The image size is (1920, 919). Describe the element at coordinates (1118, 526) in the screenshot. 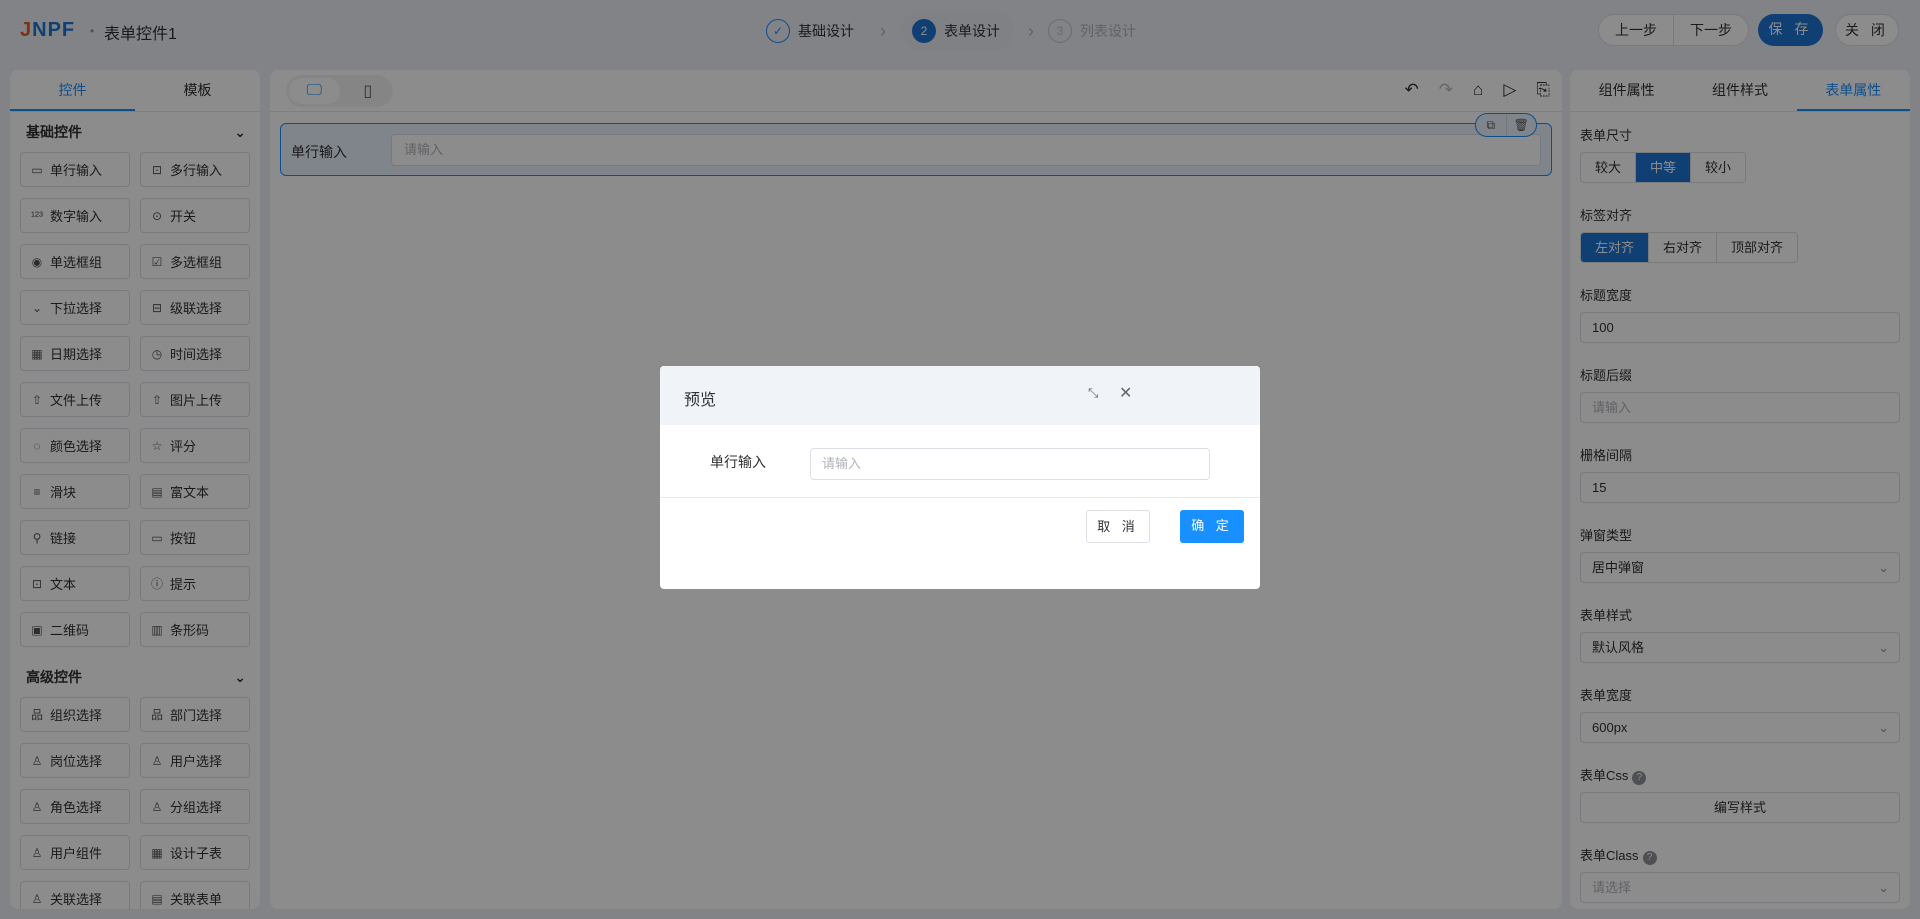

I see `cancel-button: 取 消` at that location.